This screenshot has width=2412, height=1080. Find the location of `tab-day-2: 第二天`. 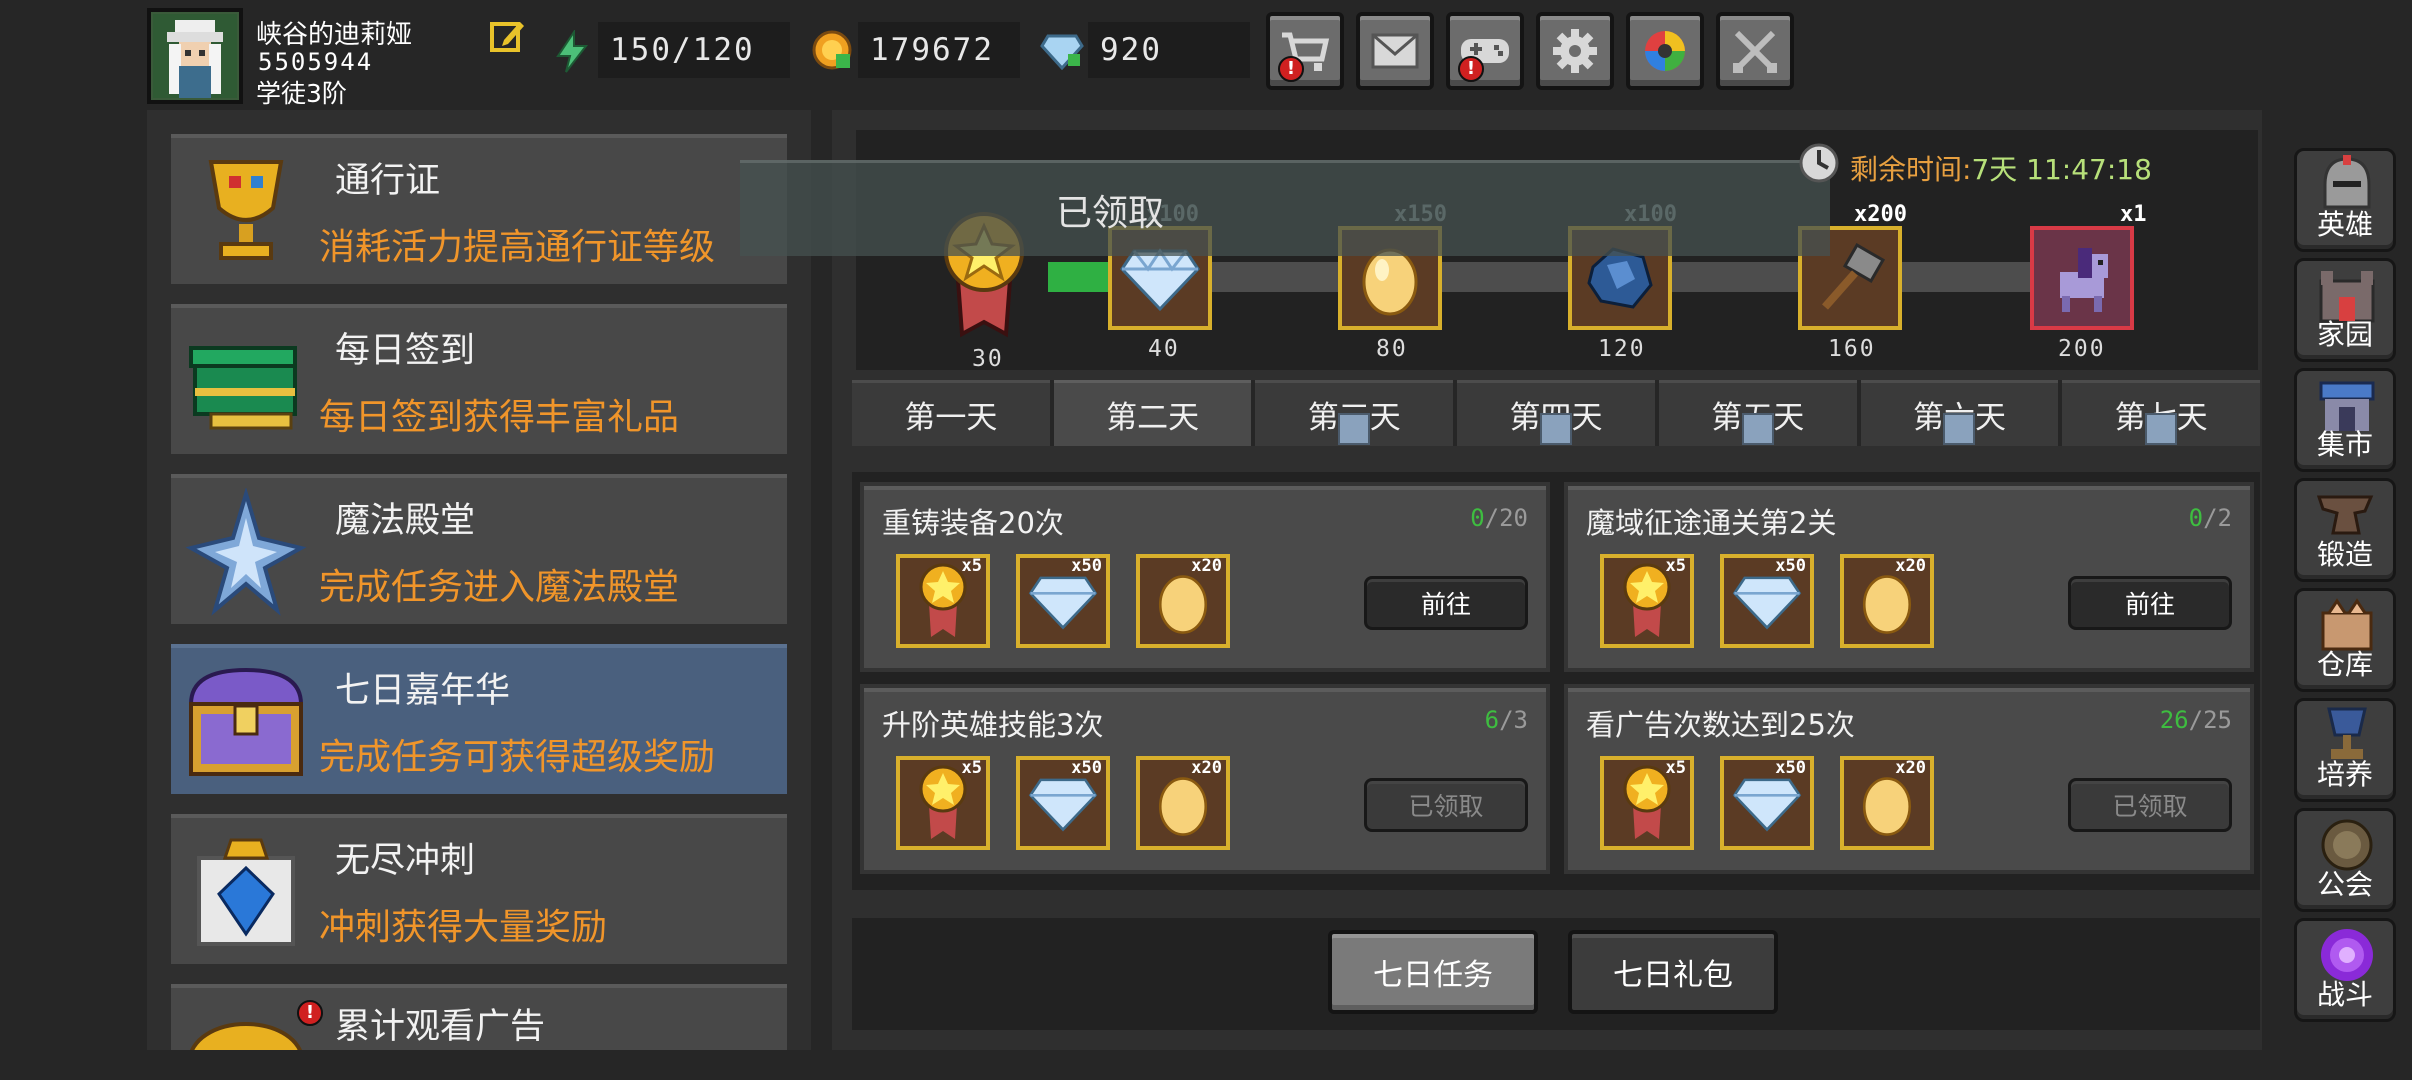

tab-day-2: 第二天 is located at coordinates (1152, 413).